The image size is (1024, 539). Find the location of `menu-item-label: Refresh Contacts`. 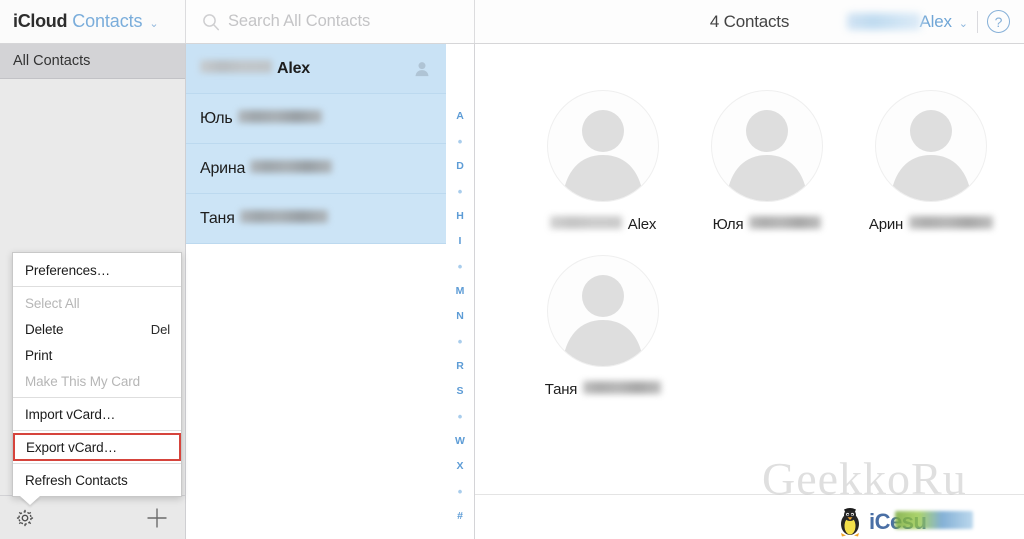

menu-item-label: Refresh Contacts is located at coordinates (76, 480).